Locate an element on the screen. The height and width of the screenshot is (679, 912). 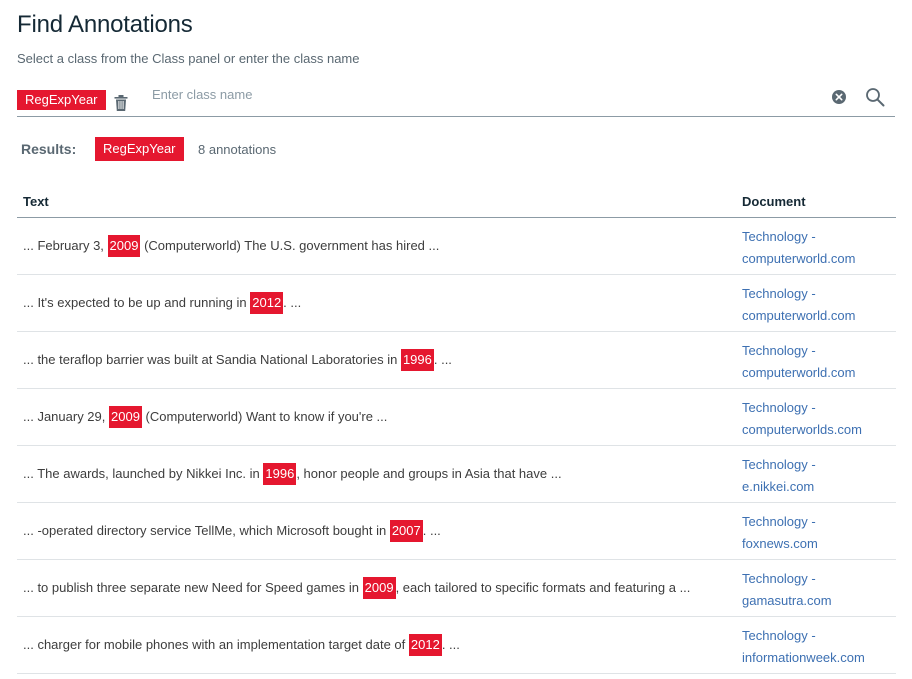
snippet-before: ... January 29, is located at coordinates (66, 416).